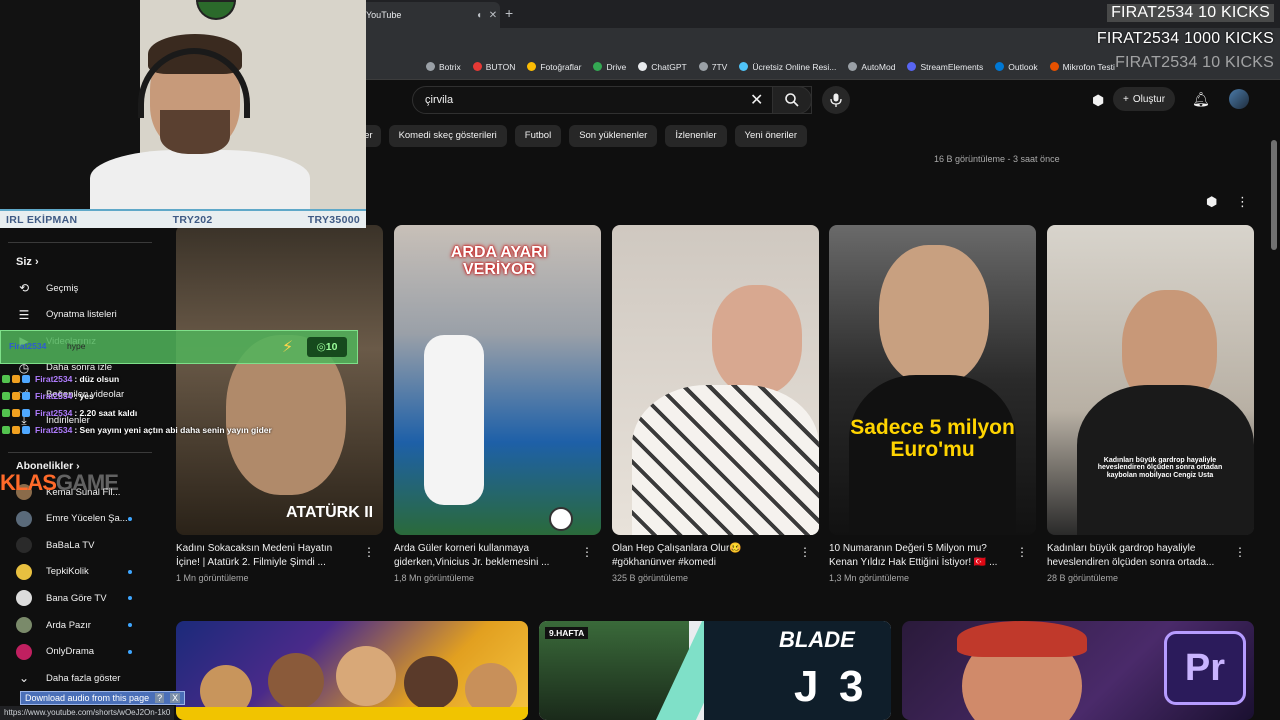  Describe the element at coordinates (53, 625) in the screenshot. I see `subscription-item: Arda Pazır` at that location.